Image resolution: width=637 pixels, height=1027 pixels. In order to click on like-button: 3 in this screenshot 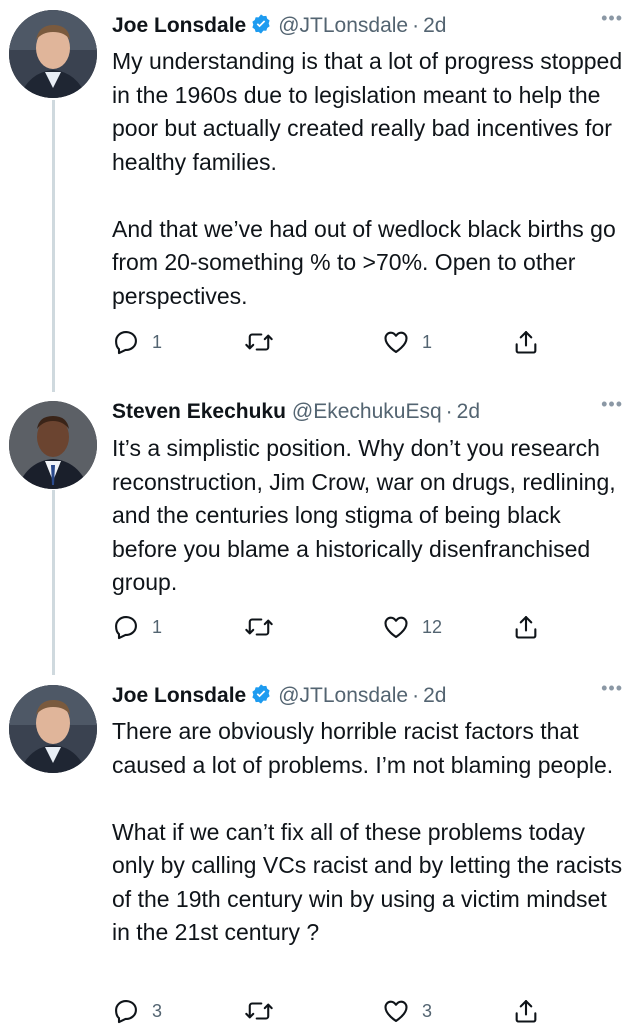, I will do `click(407, 1011)`.